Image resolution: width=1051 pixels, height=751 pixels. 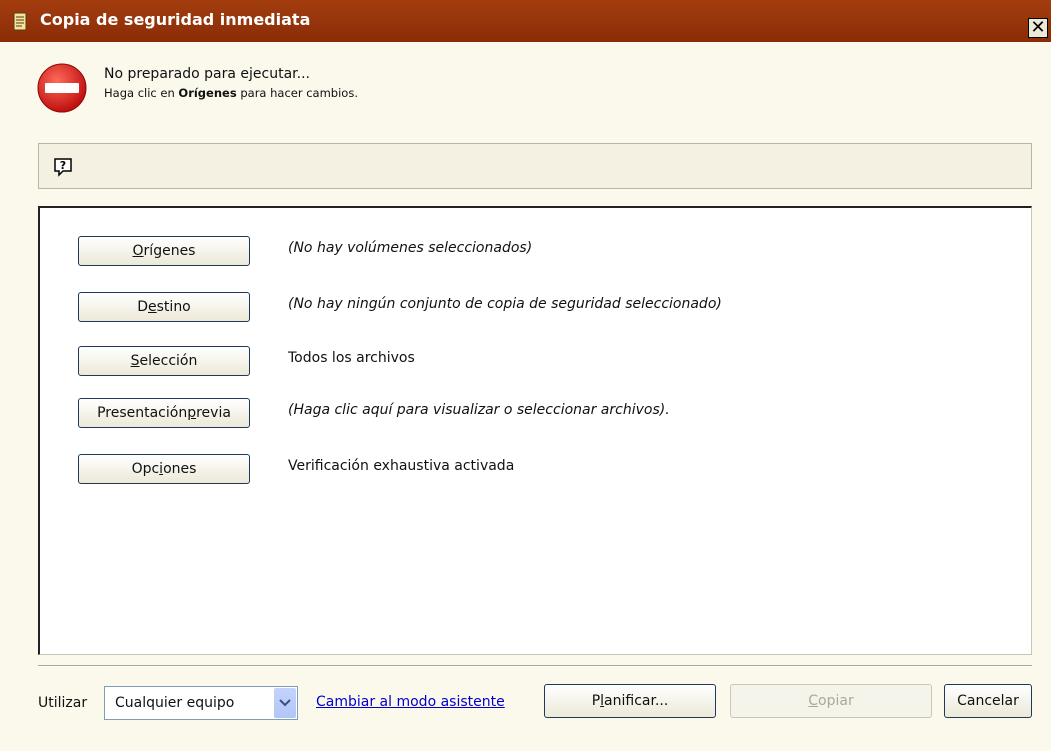 What do you see at coordinates (164, 413) in the screenshot?
I see `preview-button: Presentación p revia` at bounding box center [164, 413].